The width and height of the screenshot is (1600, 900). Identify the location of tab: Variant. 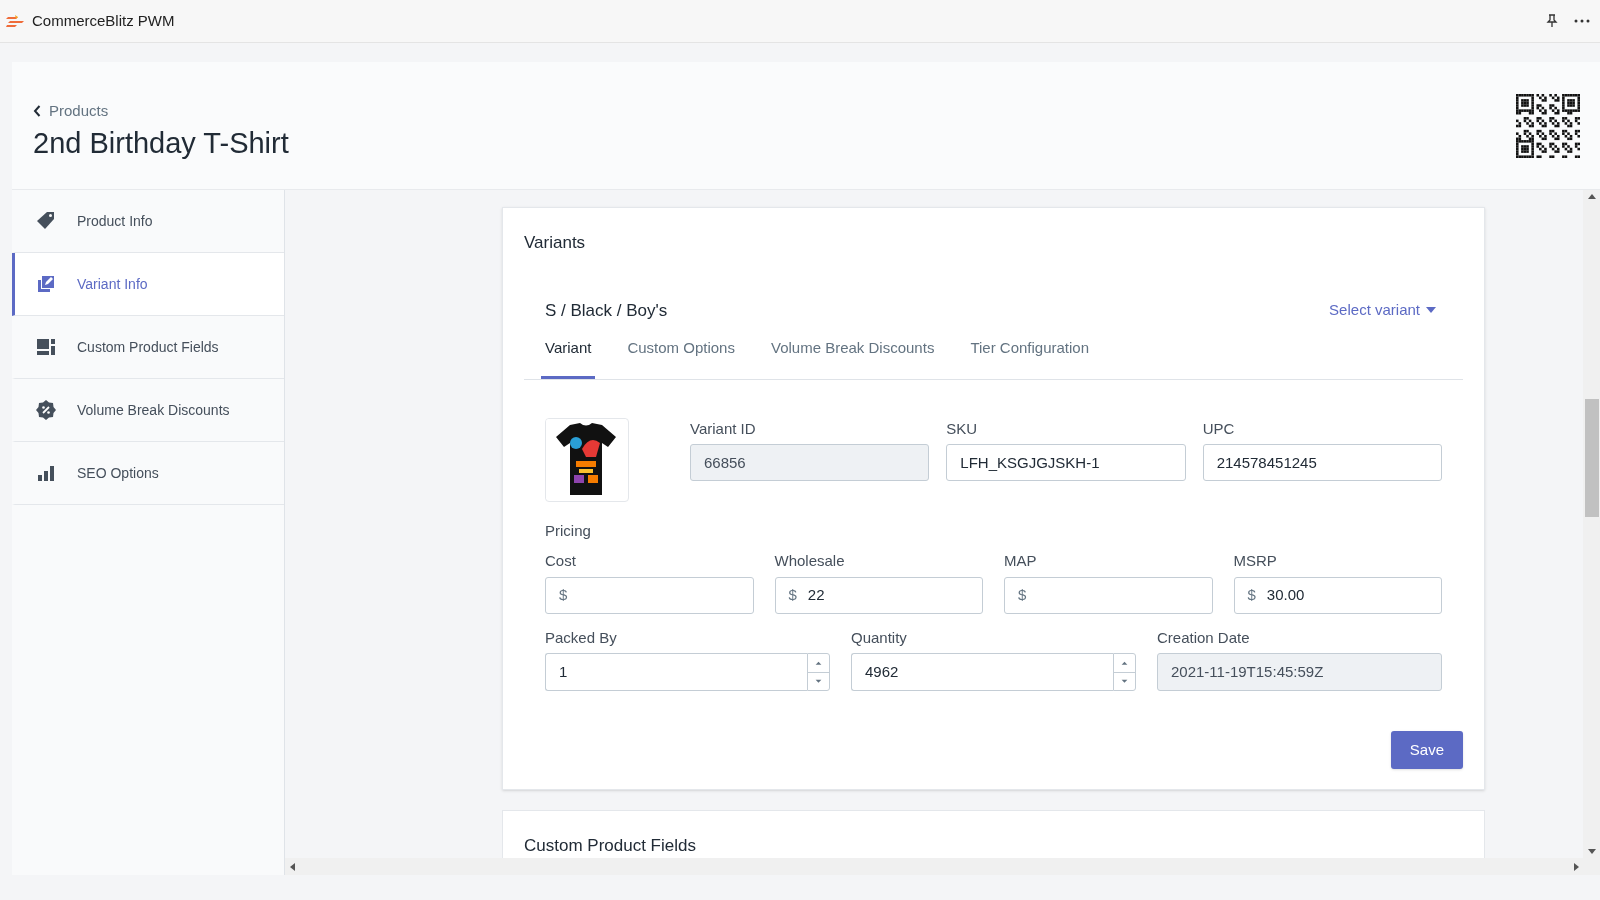
(568, 358).